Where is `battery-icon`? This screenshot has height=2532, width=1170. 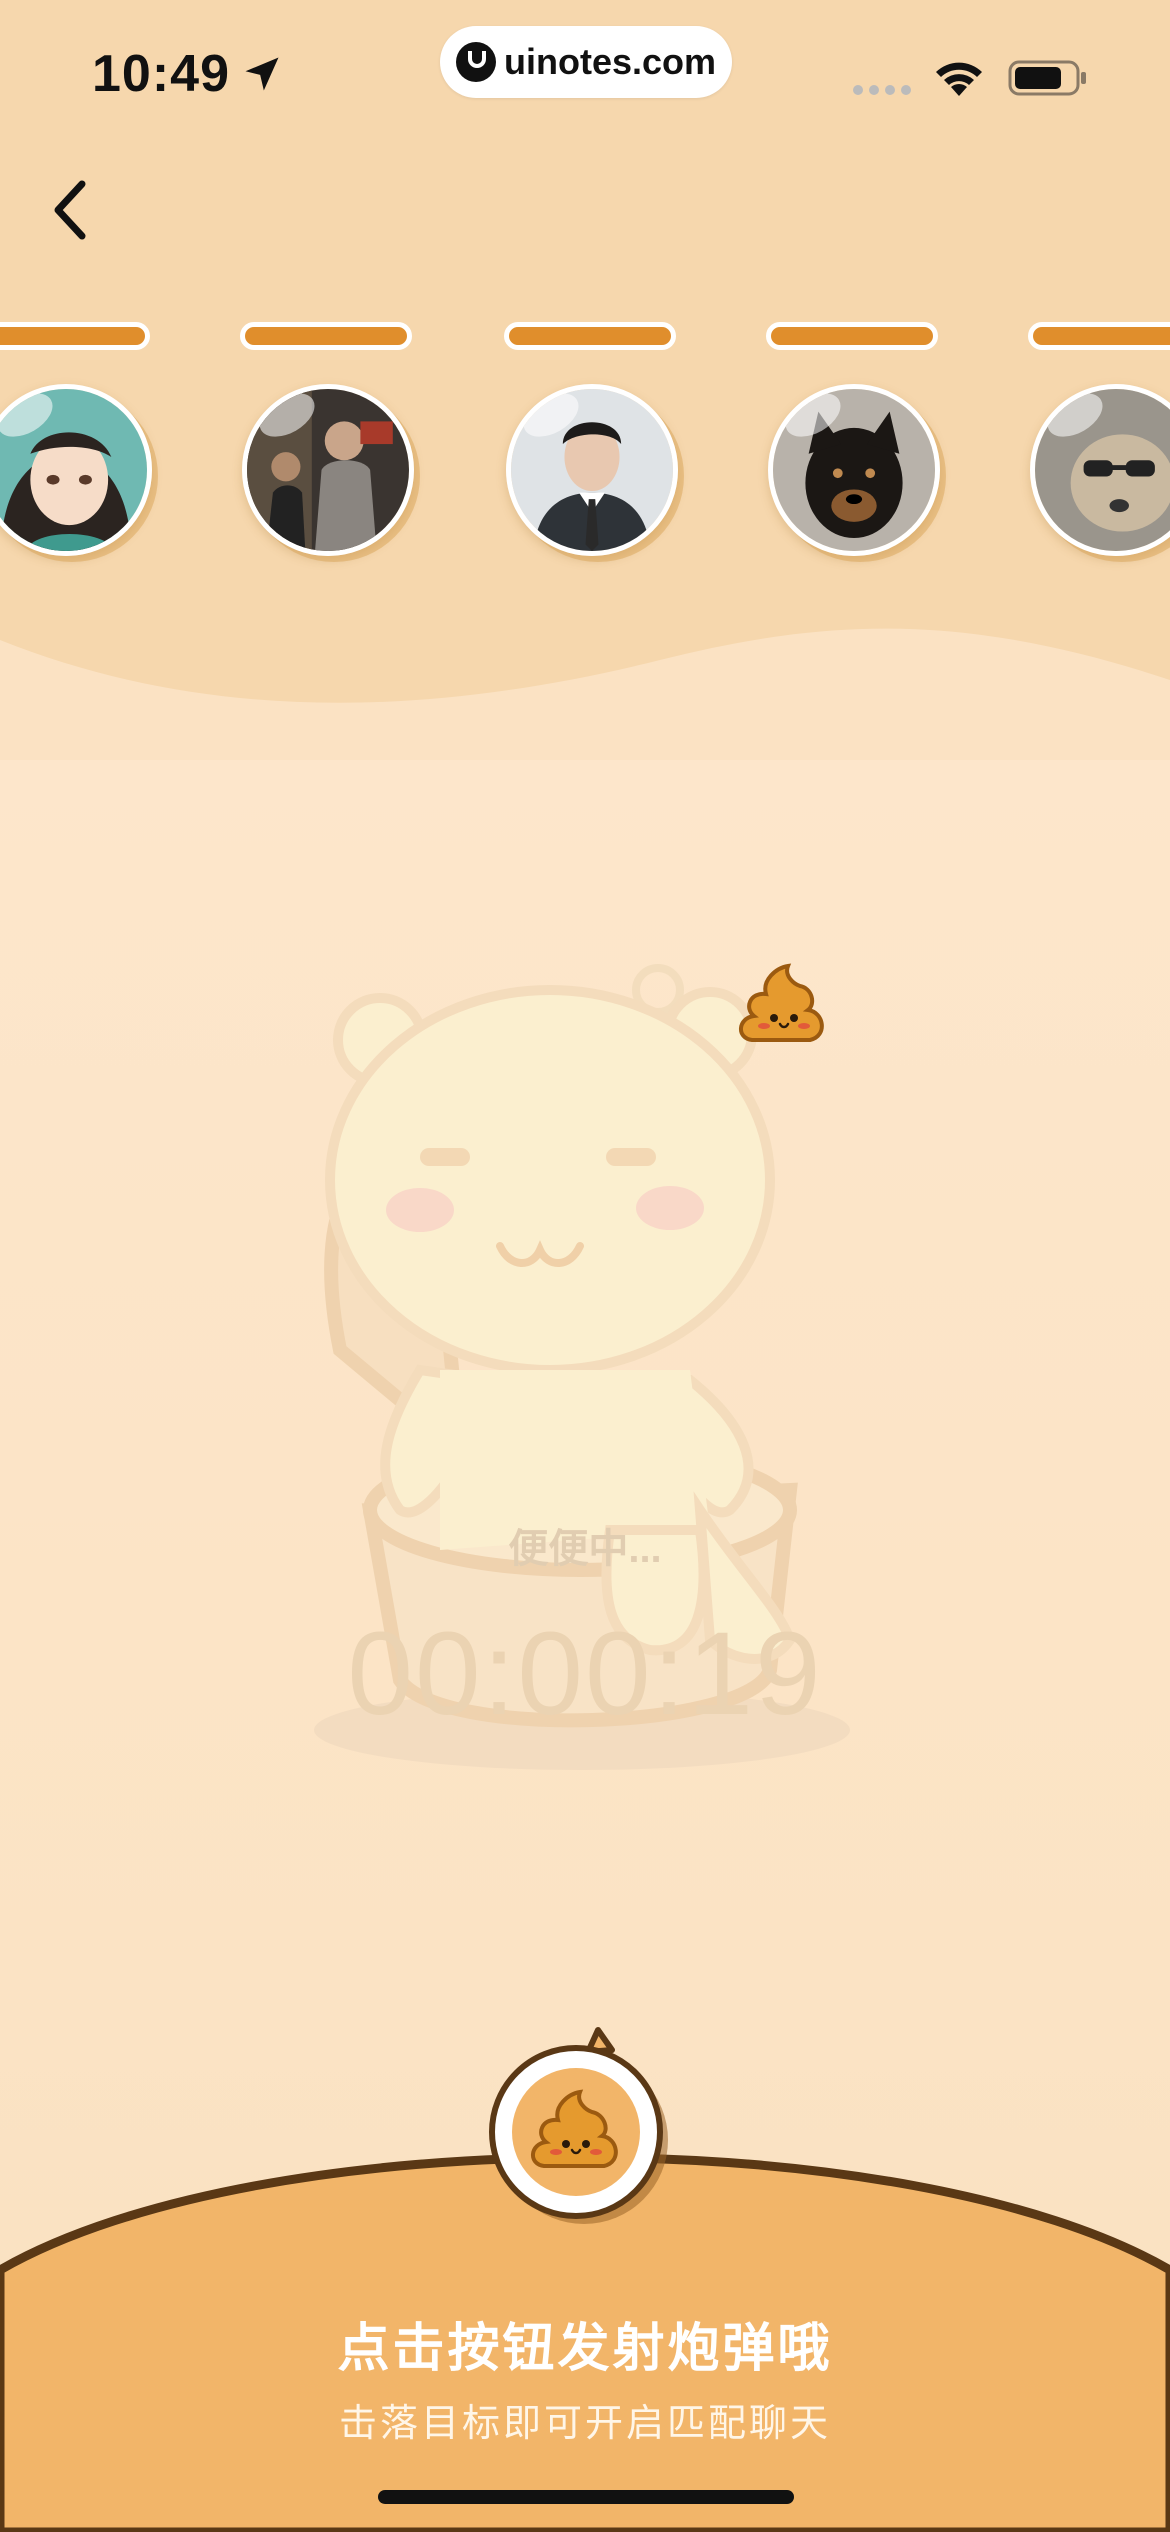 battery-icon is located at coordinates (1047, 78).